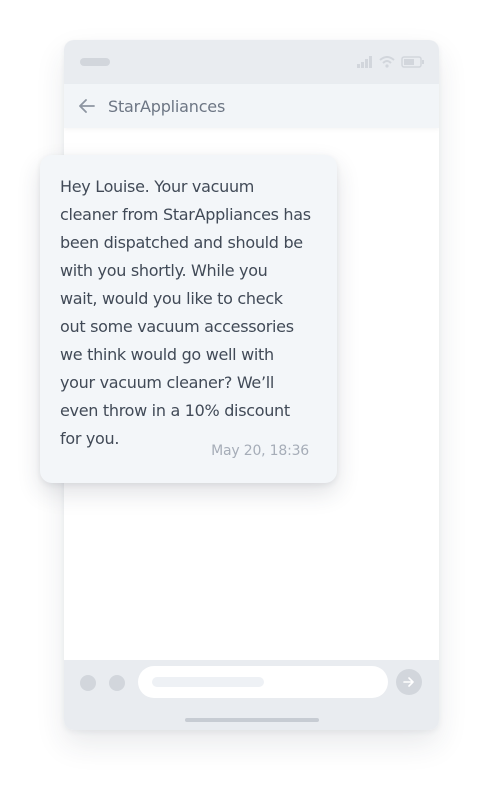 This screenshot has width=503, height=795. What do you see at coordinates (260, 451) in the screenshot?
I see `message-timestamp: May 20, 18:36` at bounding box center [260, 451].